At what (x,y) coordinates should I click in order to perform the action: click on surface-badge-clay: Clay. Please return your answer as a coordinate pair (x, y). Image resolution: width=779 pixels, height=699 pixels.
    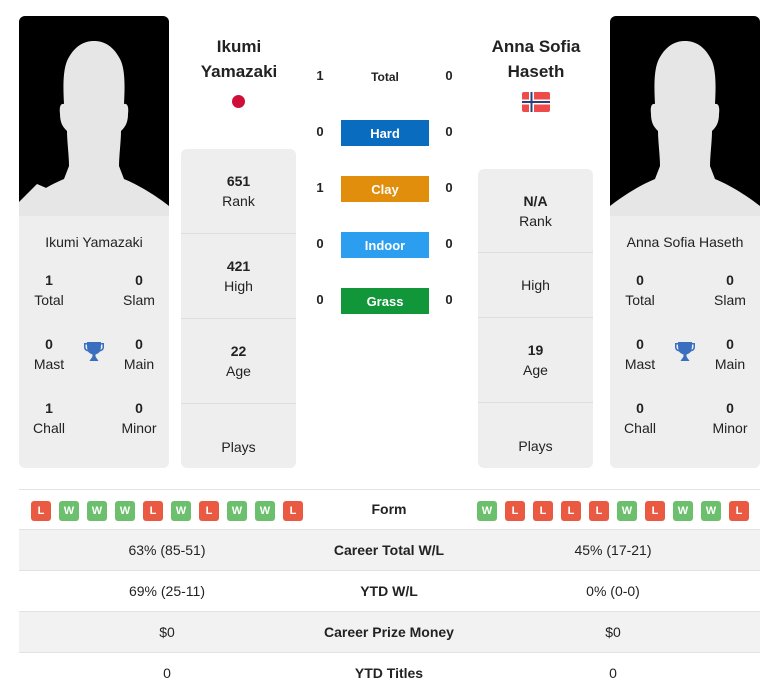
    Looking at the image, I should click on (385, 189).